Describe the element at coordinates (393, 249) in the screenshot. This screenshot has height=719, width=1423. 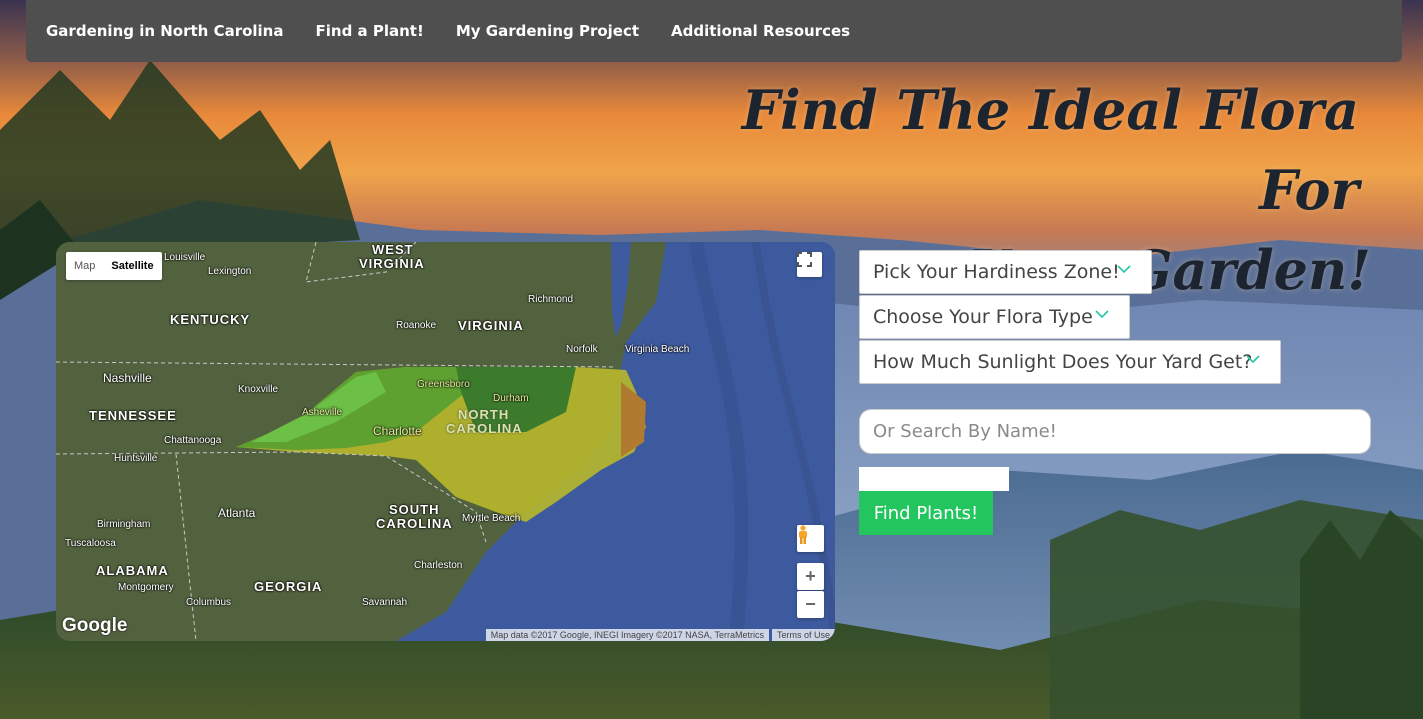
I see `map-label-west-virginia: WEST` at that location.